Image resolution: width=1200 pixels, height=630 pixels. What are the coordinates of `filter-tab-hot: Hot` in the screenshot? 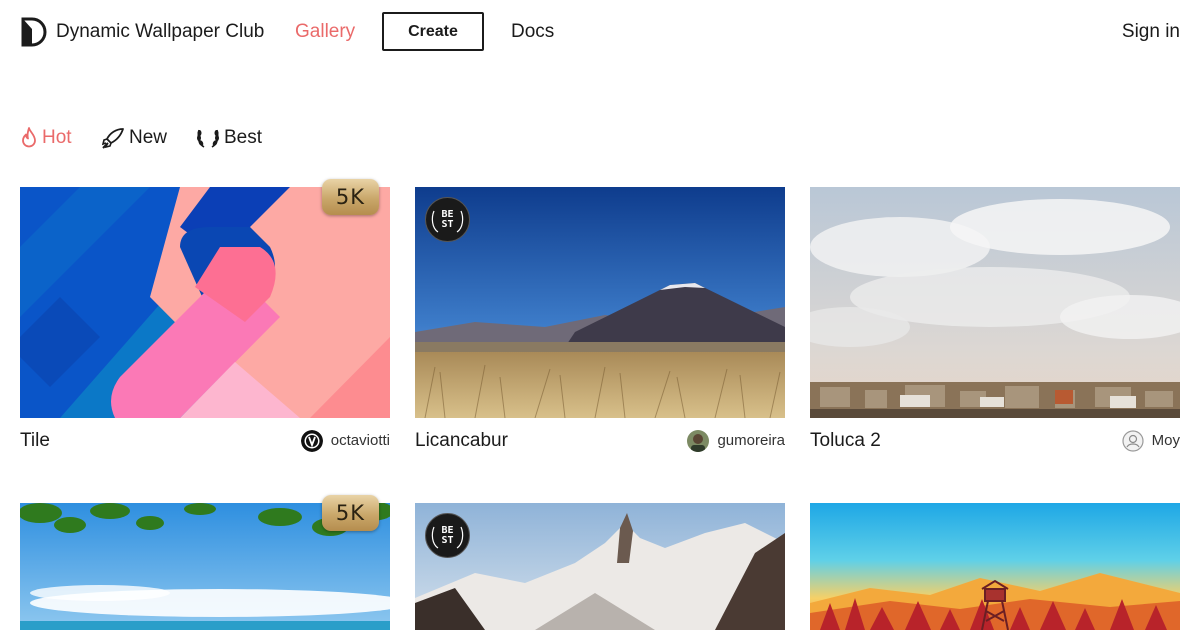 It's located at (46, 138).